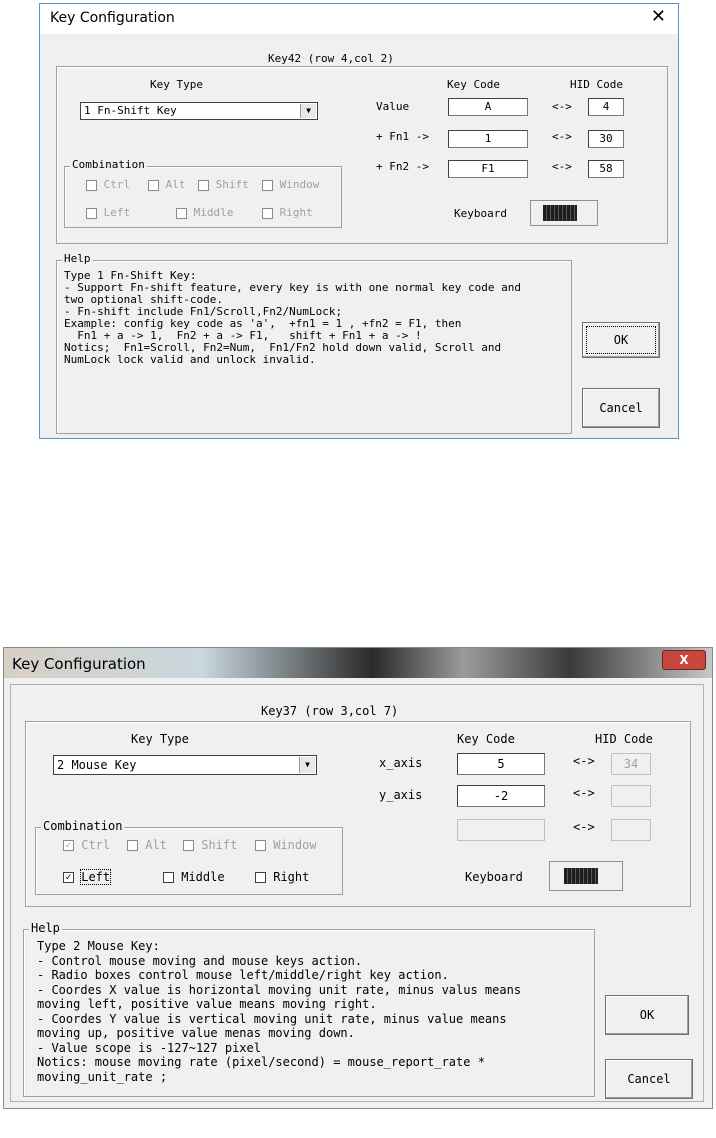 The height and width of the screenshot is (1138, 716). What do you see at coordinates (97, 765) in the screenshot?
I see `key-type-value: 2 Mouse Key` at bounding box center [97, 765].